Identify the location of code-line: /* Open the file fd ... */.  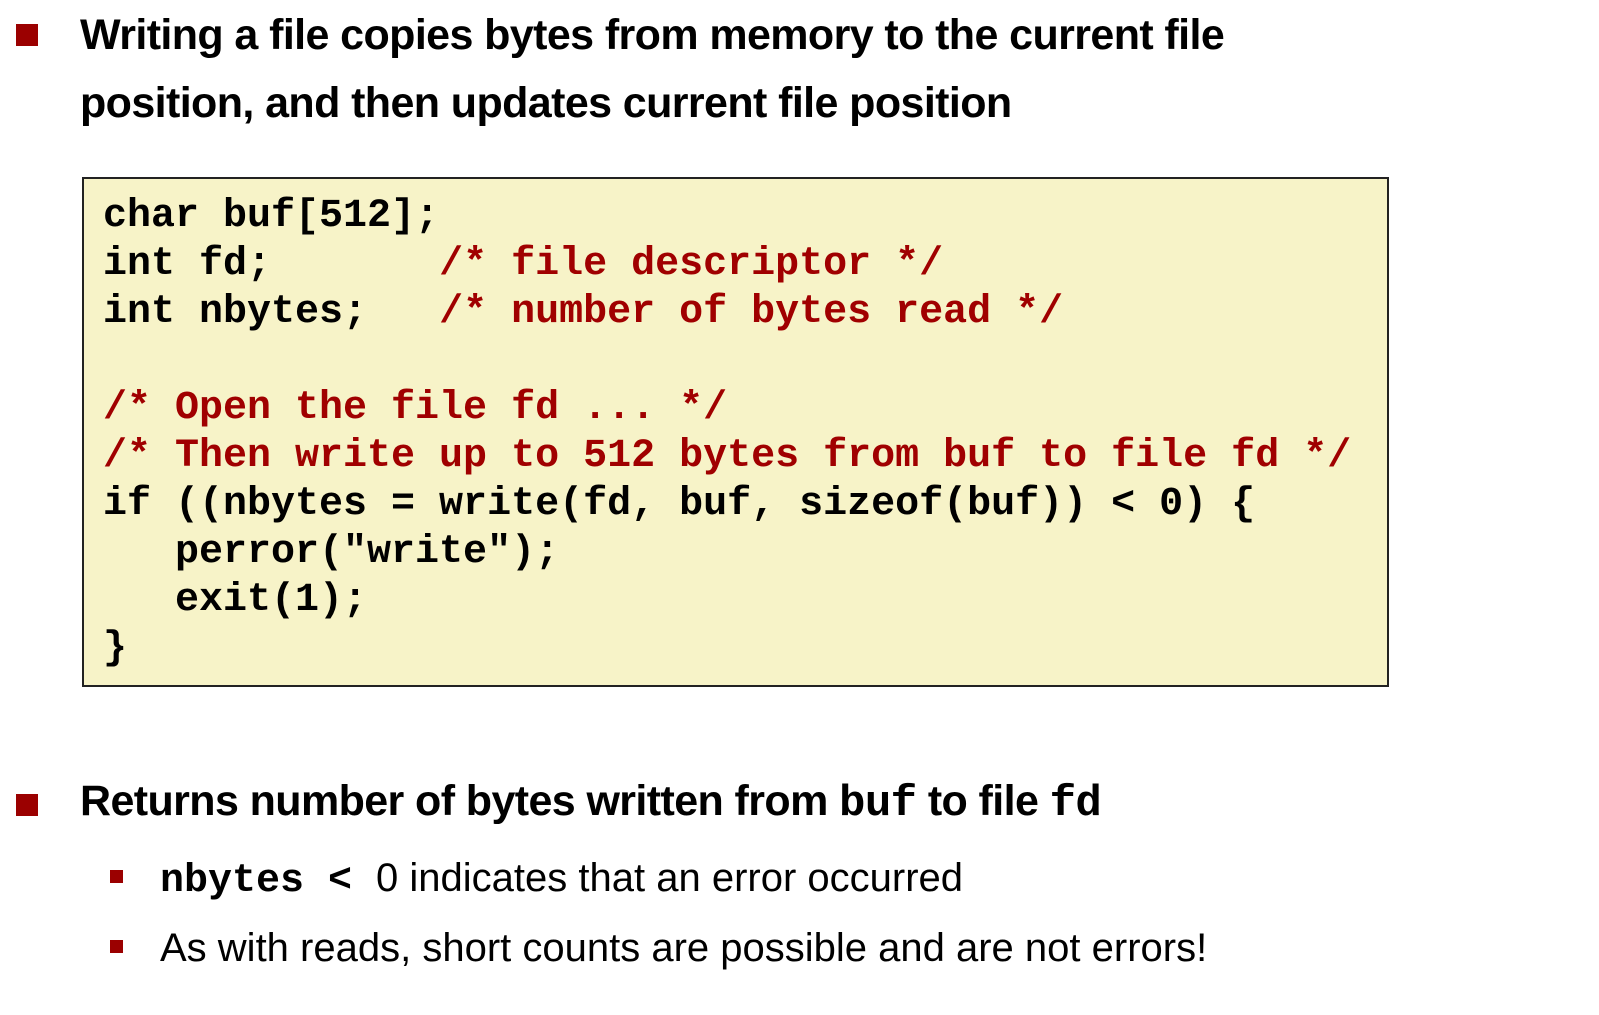
(727, 409).